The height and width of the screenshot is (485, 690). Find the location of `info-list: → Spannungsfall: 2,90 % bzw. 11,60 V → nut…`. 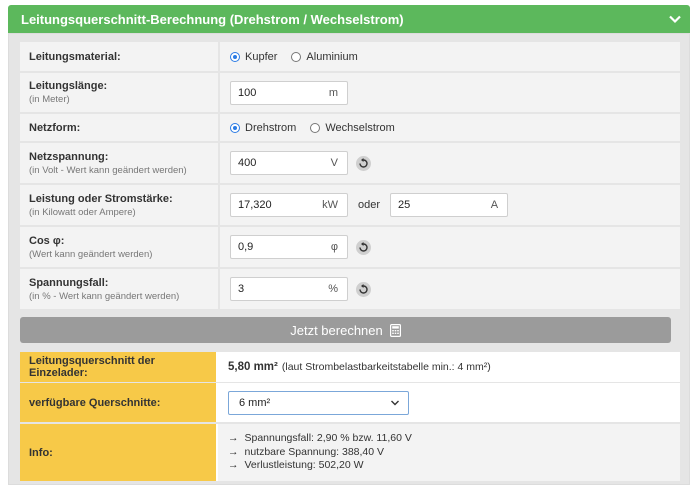

info-list: → Spannungsfall: 2,90 % bzw. 11,60 V → nut… is located at coordinates (320, 452).